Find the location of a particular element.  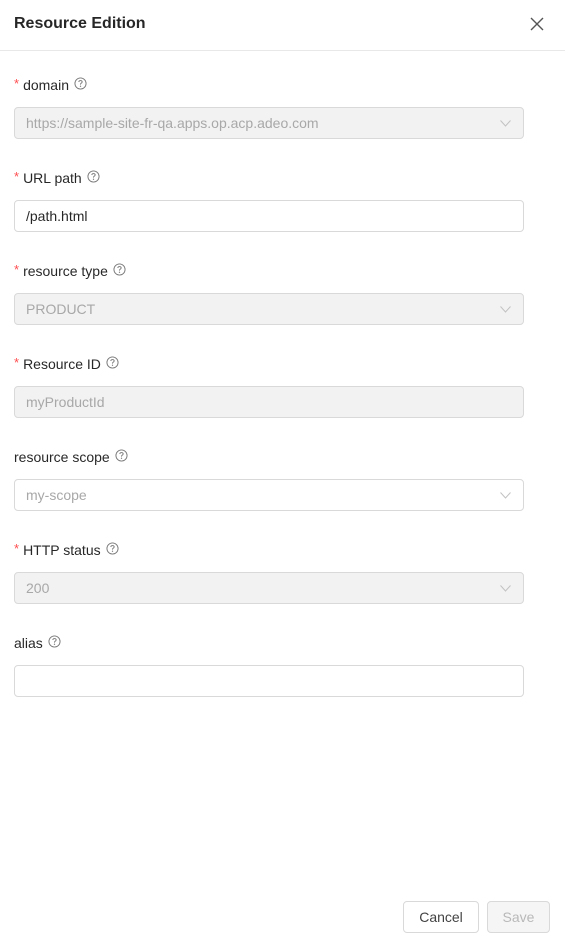

form-item-http-status: * HTTP status 200 is located at coordinates (269, 572).